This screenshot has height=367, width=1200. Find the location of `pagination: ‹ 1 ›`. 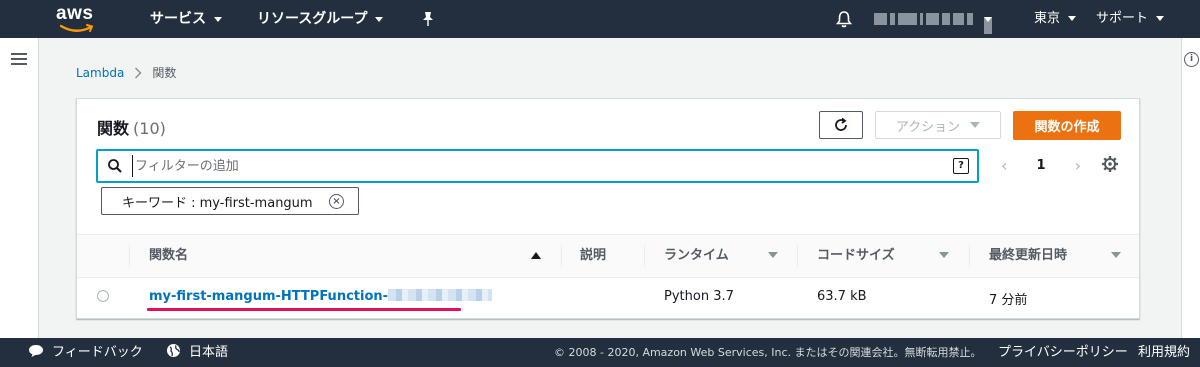

pagination: ‹ 1 › is located at coordinates (1041, 165).